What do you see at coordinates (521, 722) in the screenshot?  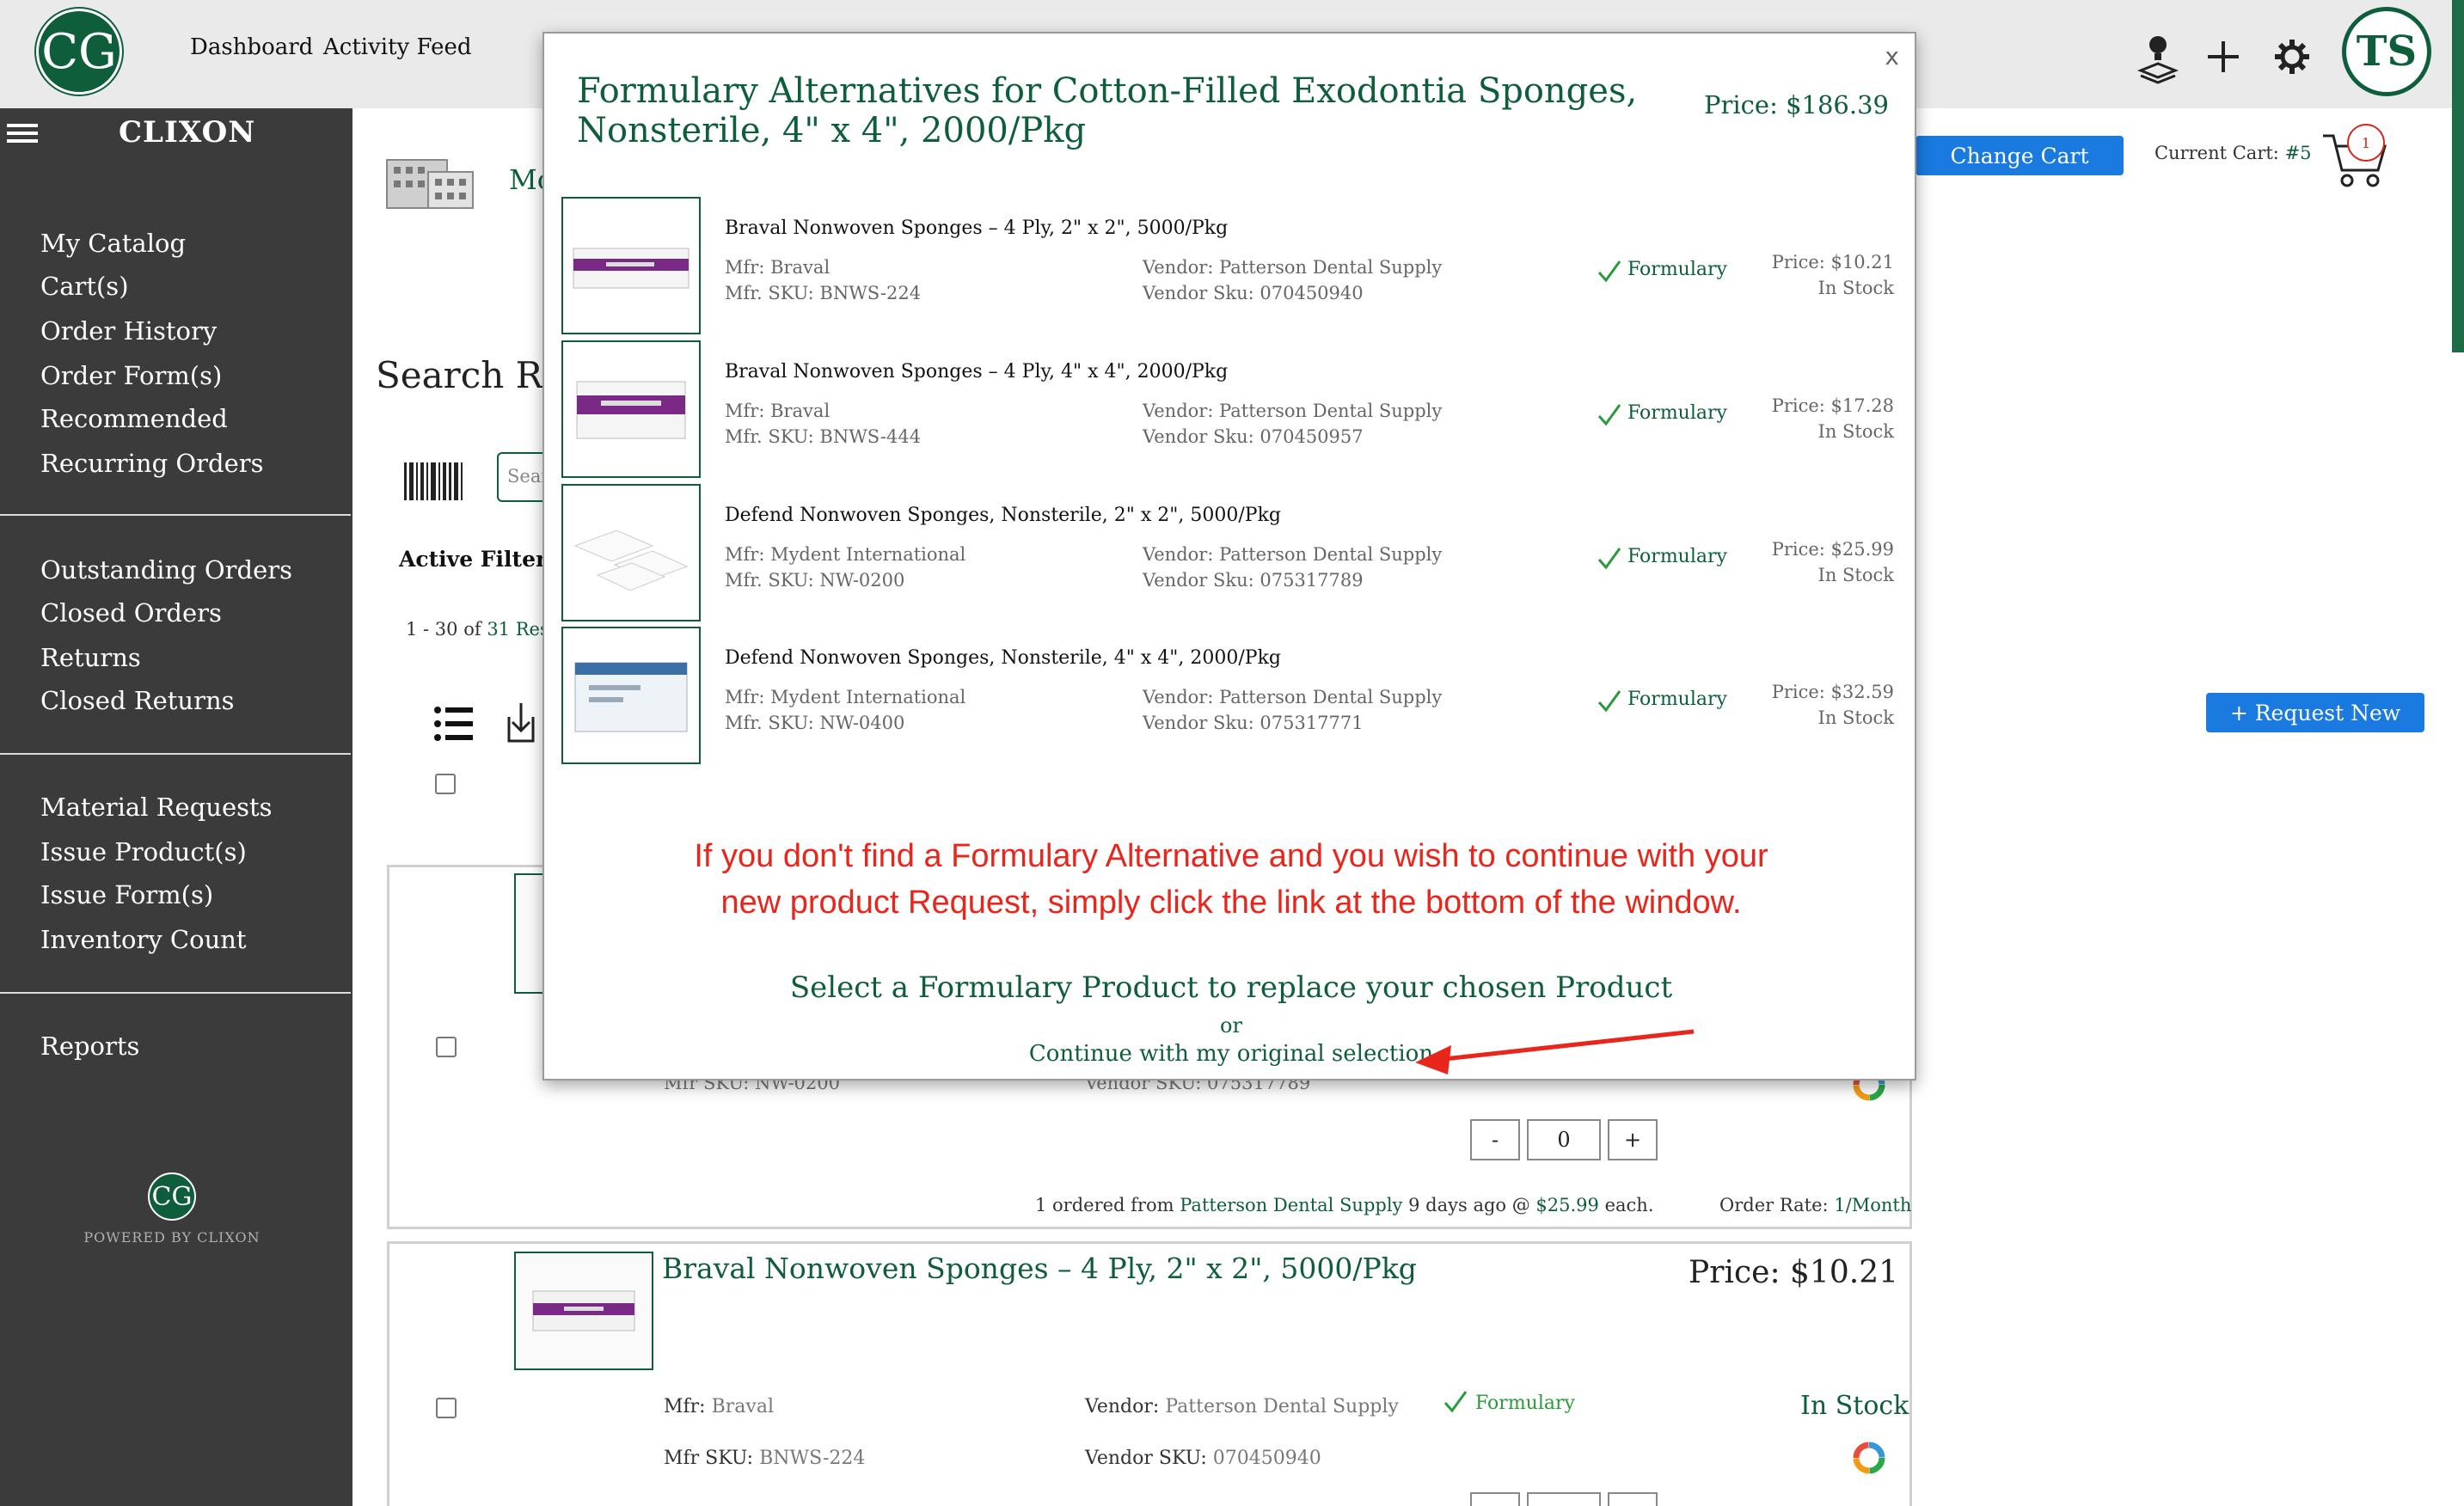 I see `download-icon` at bounding box center [521, 722].